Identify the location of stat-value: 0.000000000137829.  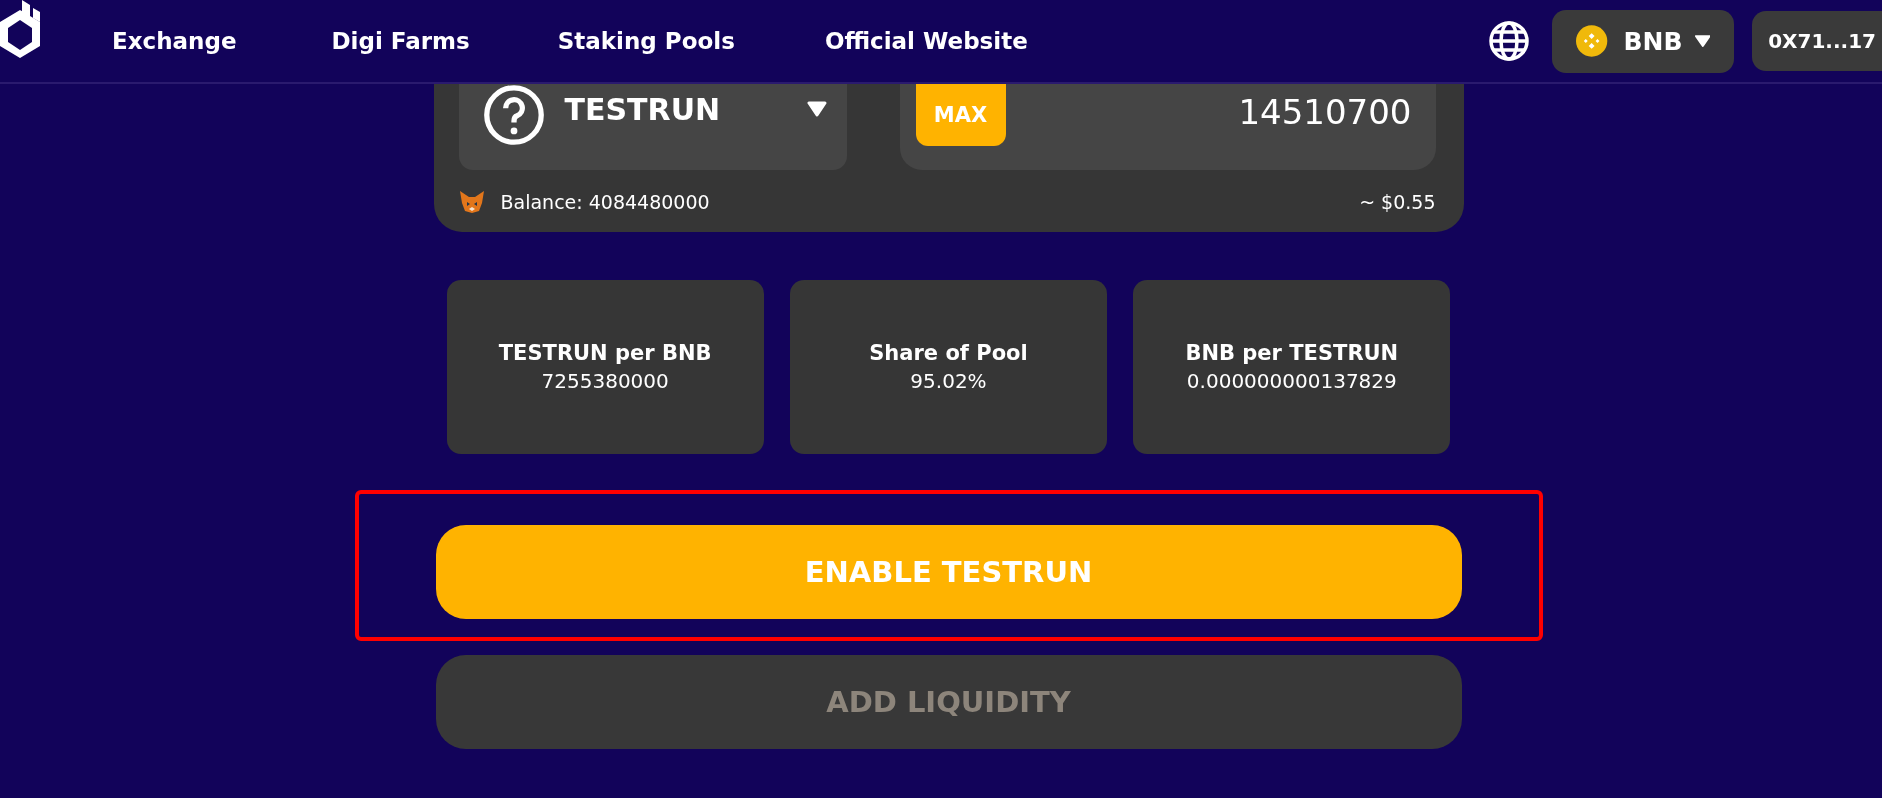
(1291, 381).